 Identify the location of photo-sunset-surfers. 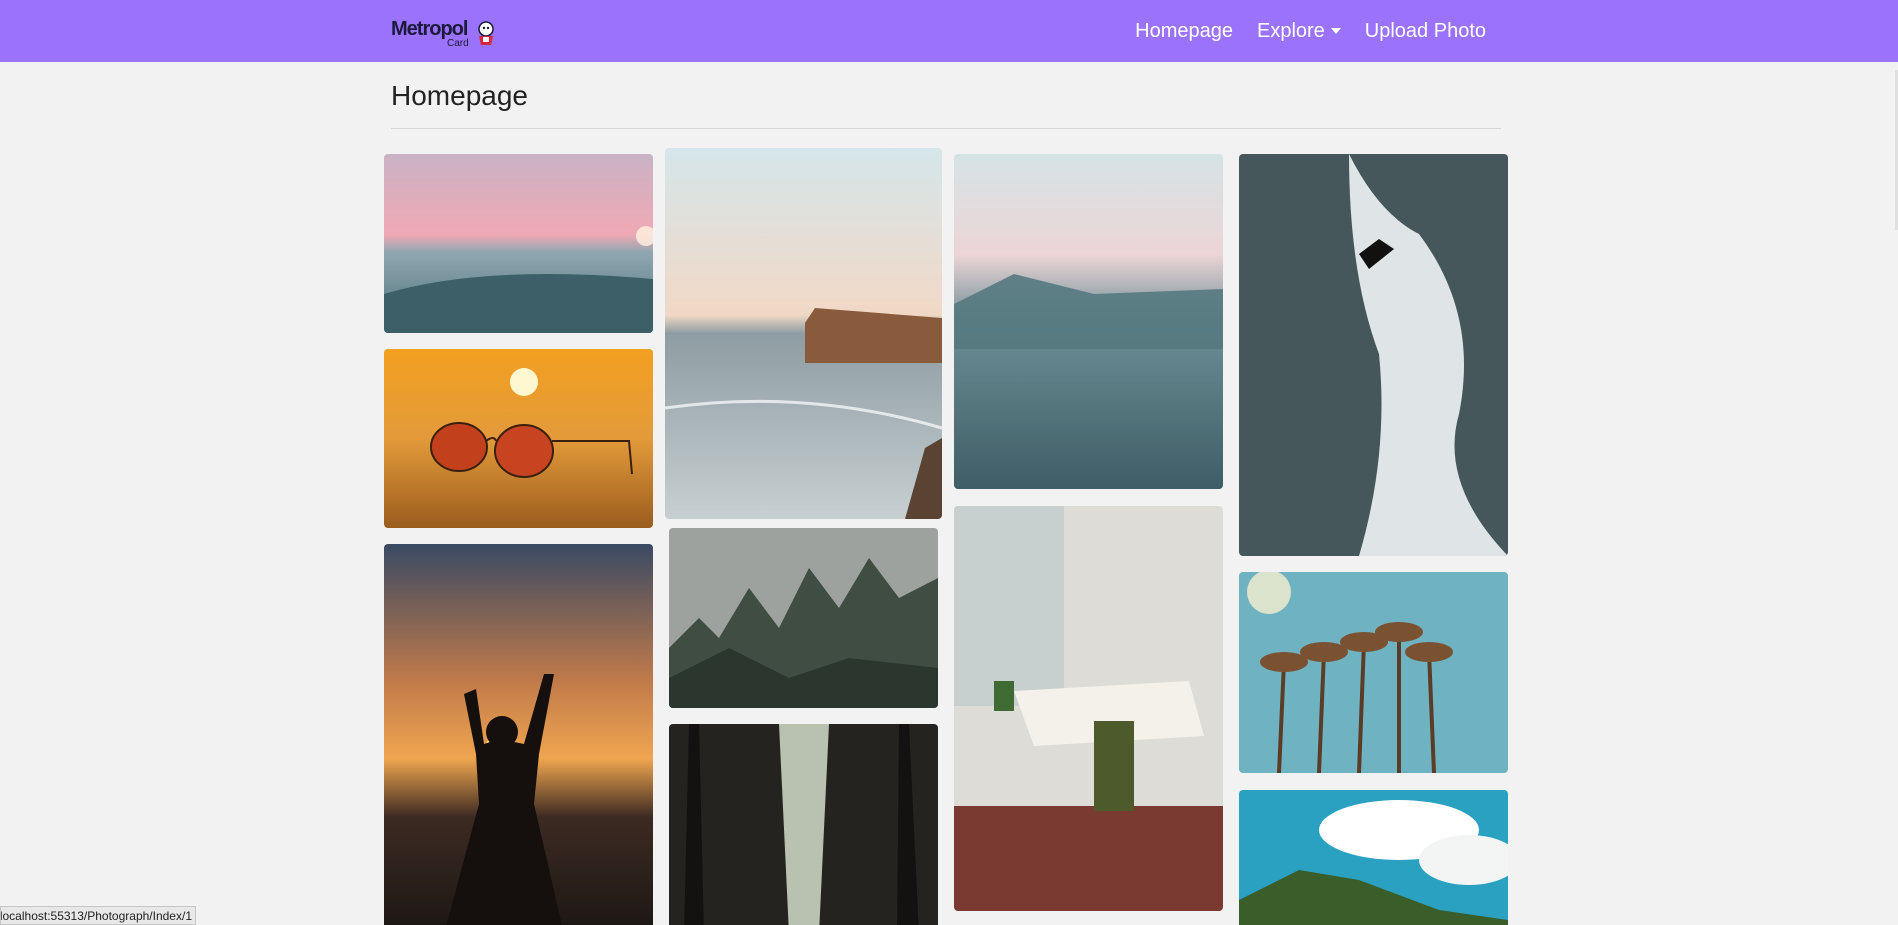
(518, 243).